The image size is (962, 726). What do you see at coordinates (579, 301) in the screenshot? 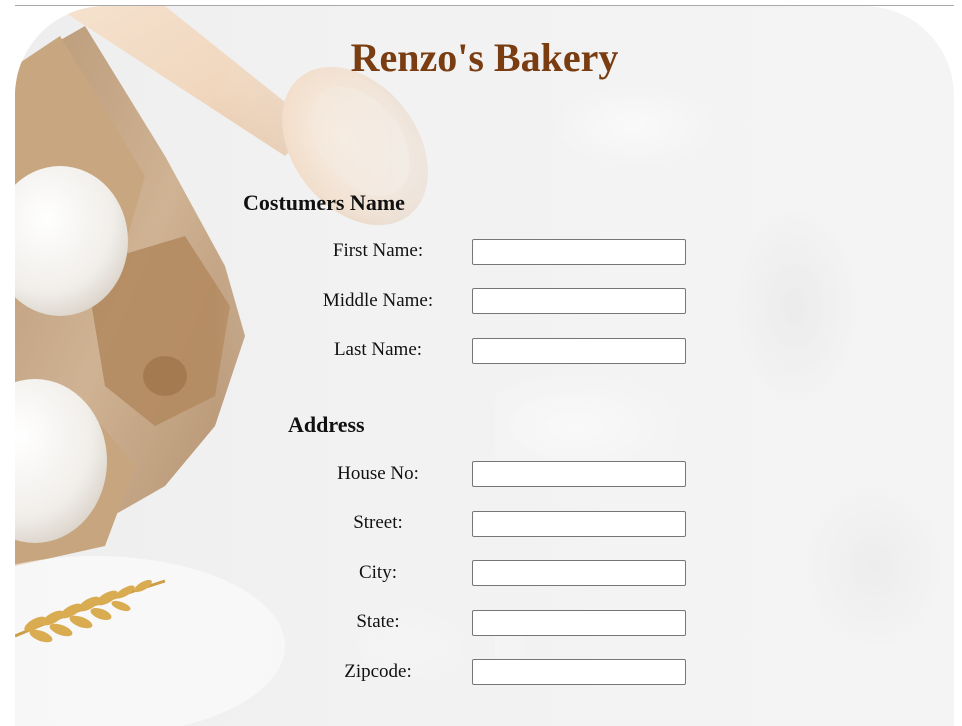
I see `middle-name-field` at bounding box center [579, 301].